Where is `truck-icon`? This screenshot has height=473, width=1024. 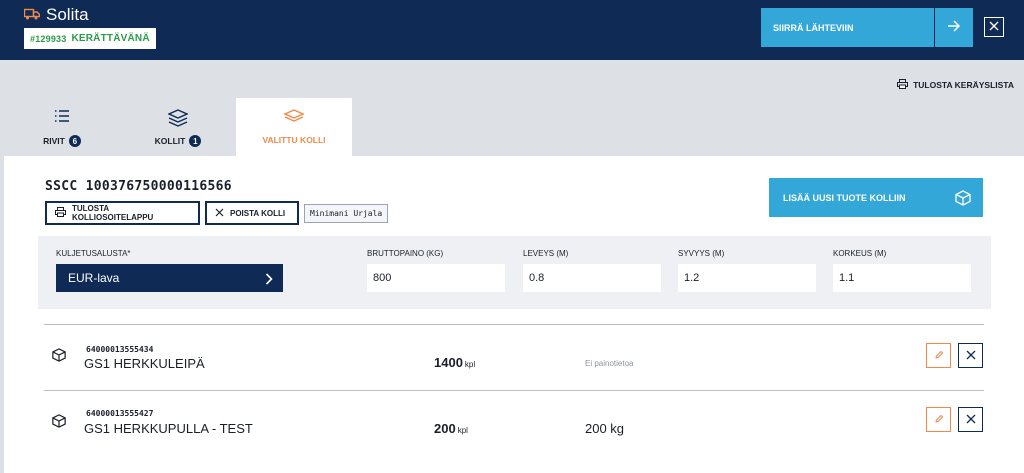 truck-icon is located at coordinates (34, 15).